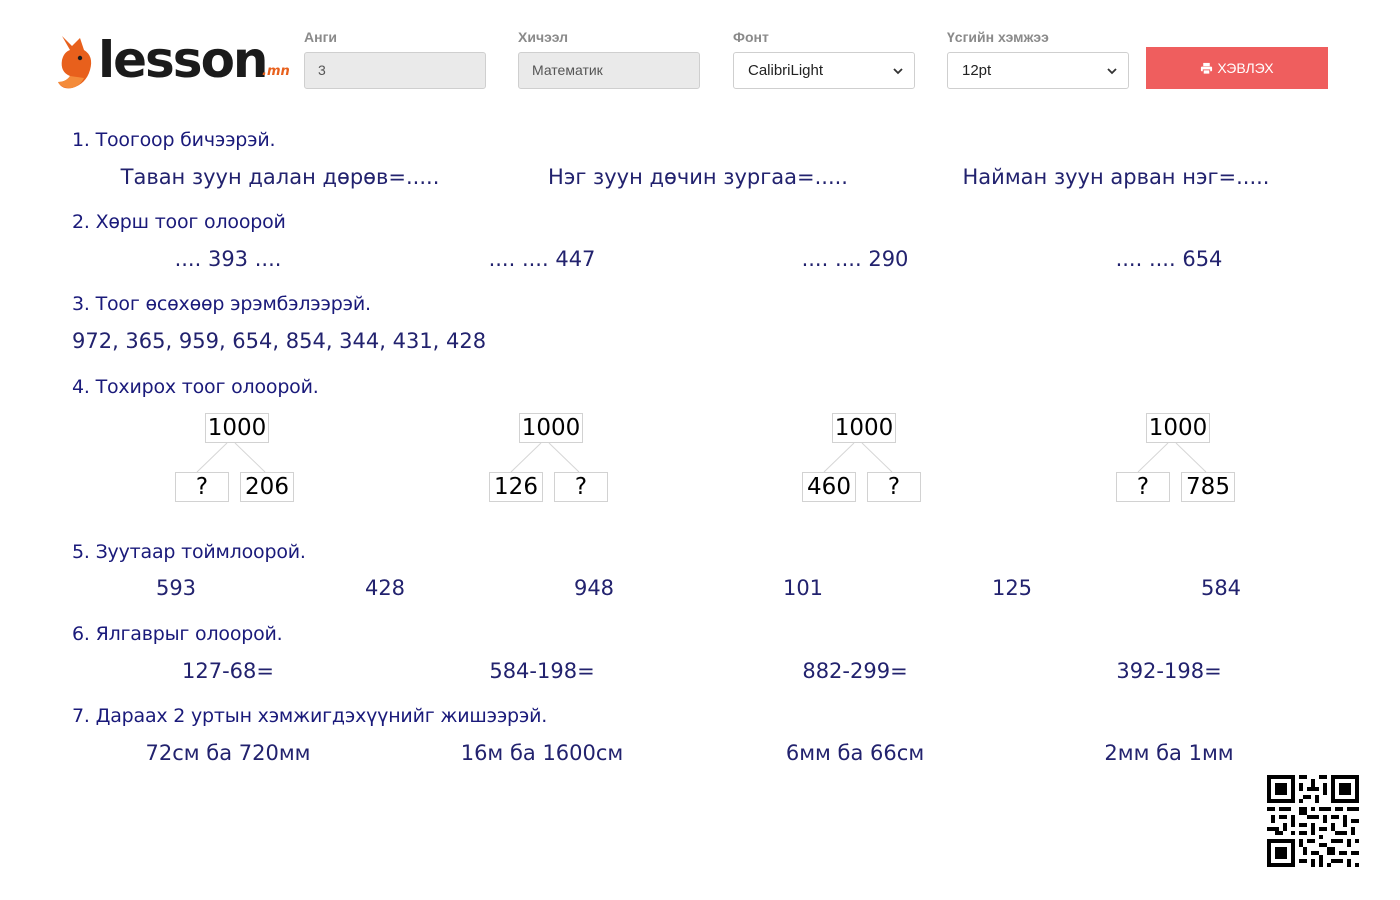 Image resolution: width=1400 pixels, height=900 pixels. I want to click on font-select: CalibriLight, so click(824, 70).